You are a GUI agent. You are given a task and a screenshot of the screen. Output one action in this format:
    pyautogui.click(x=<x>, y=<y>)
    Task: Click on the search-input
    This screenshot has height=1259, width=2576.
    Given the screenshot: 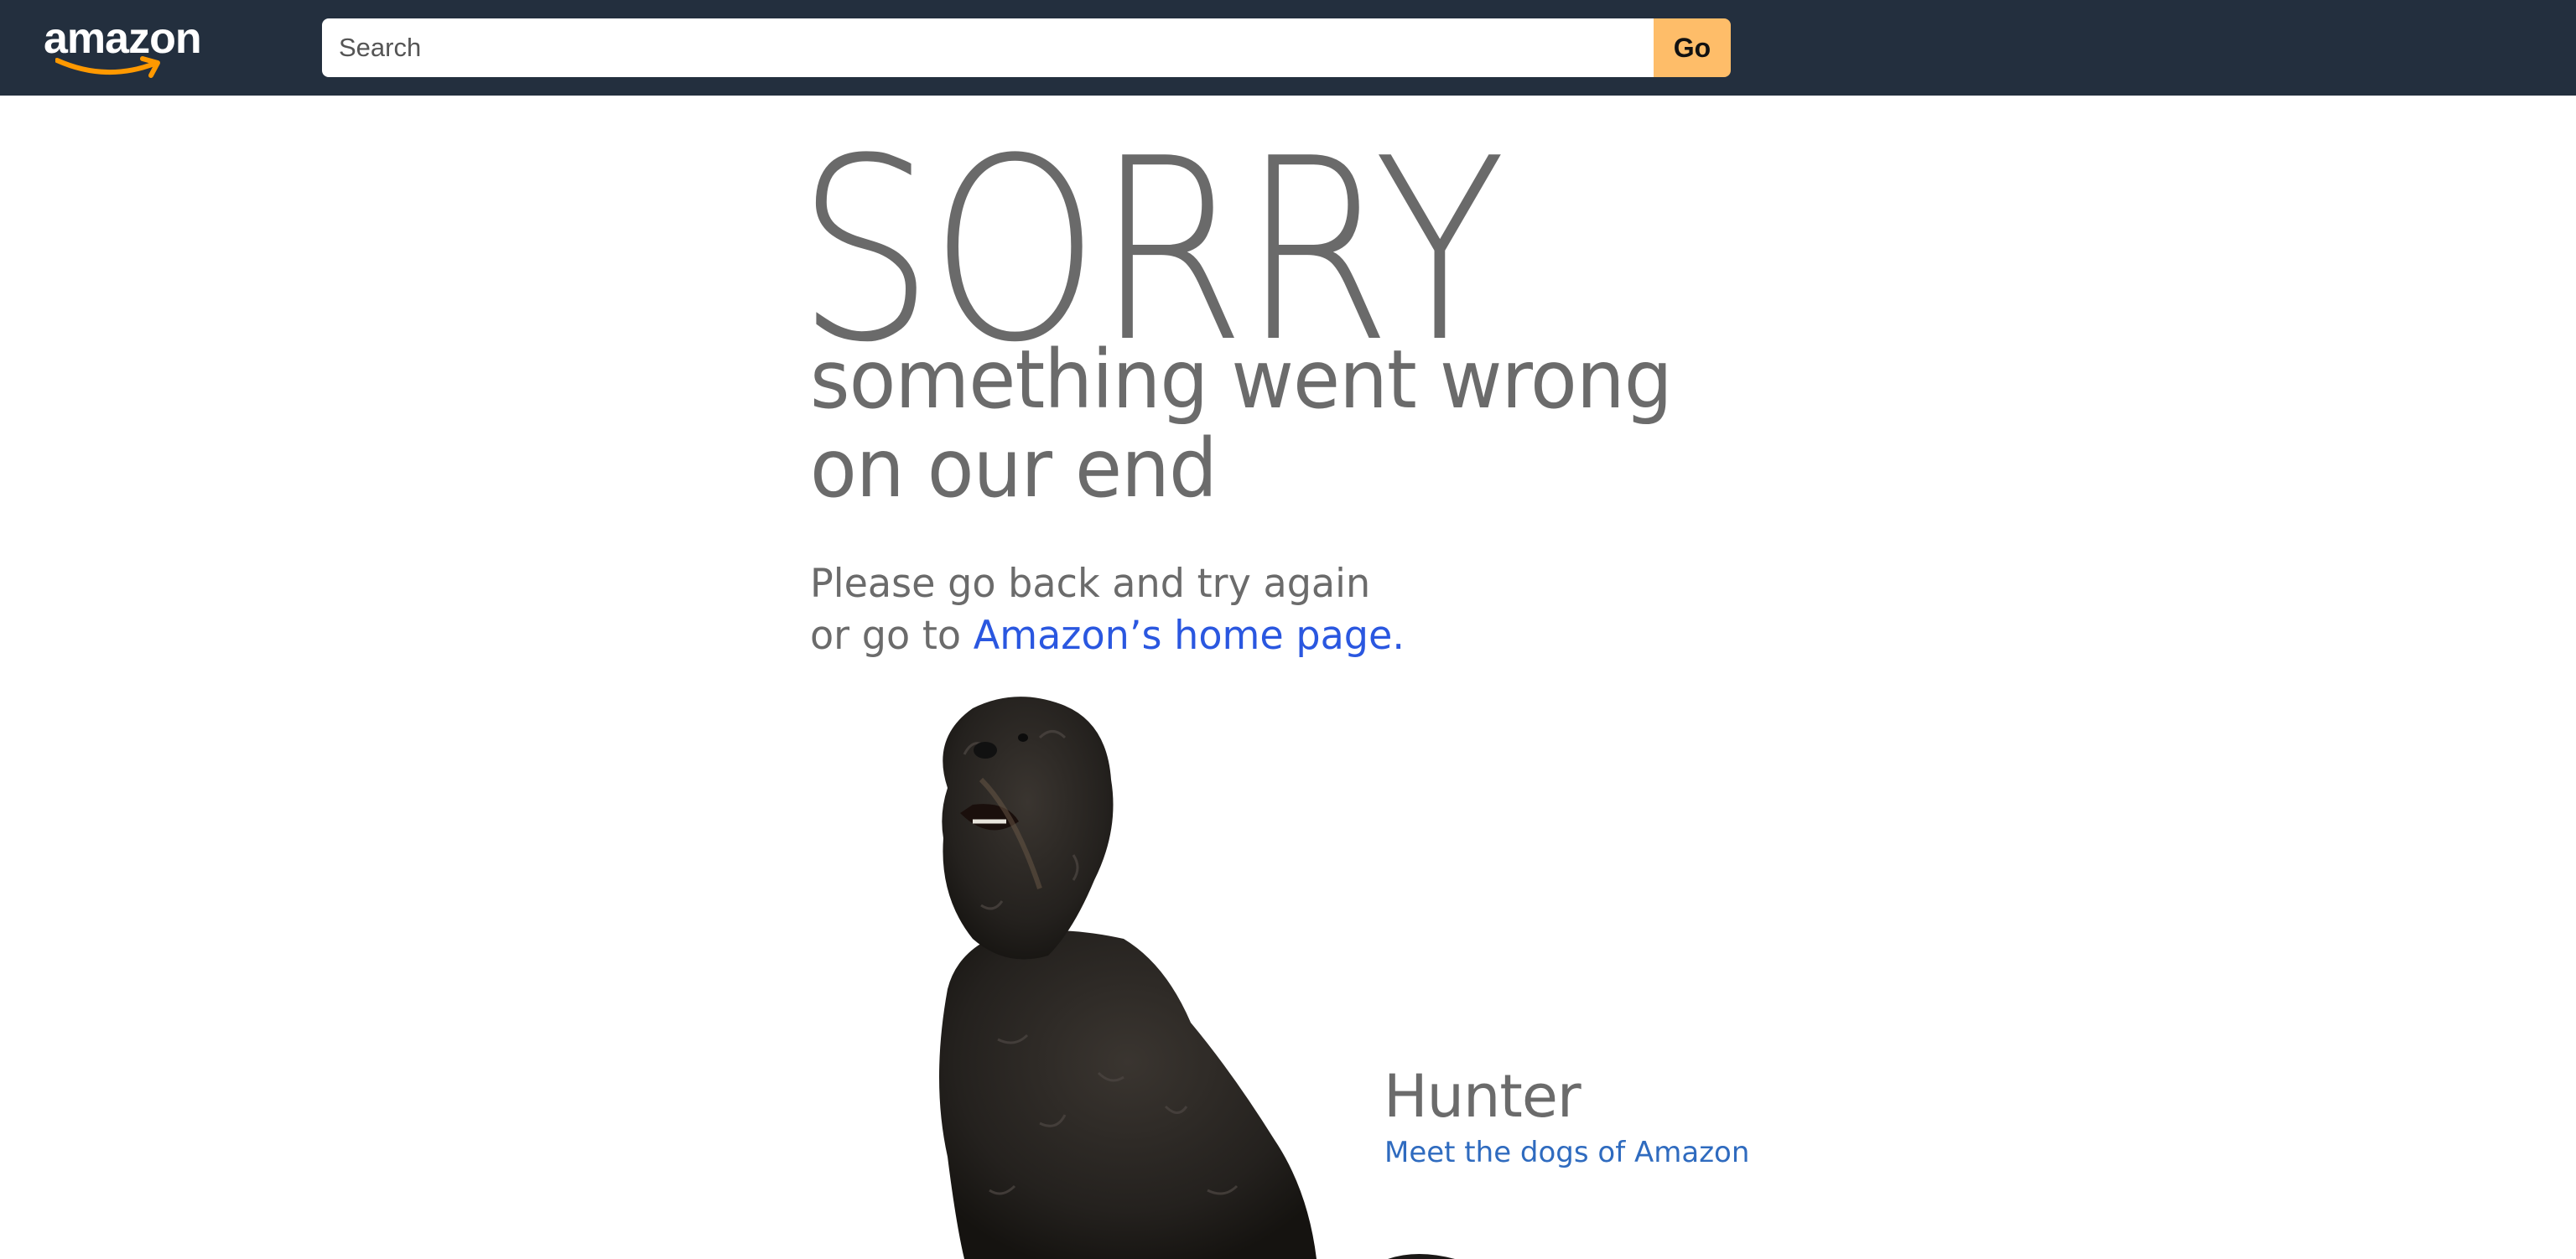 What is the action you would take?
    pyautogui.click(x=988, y=47)
    